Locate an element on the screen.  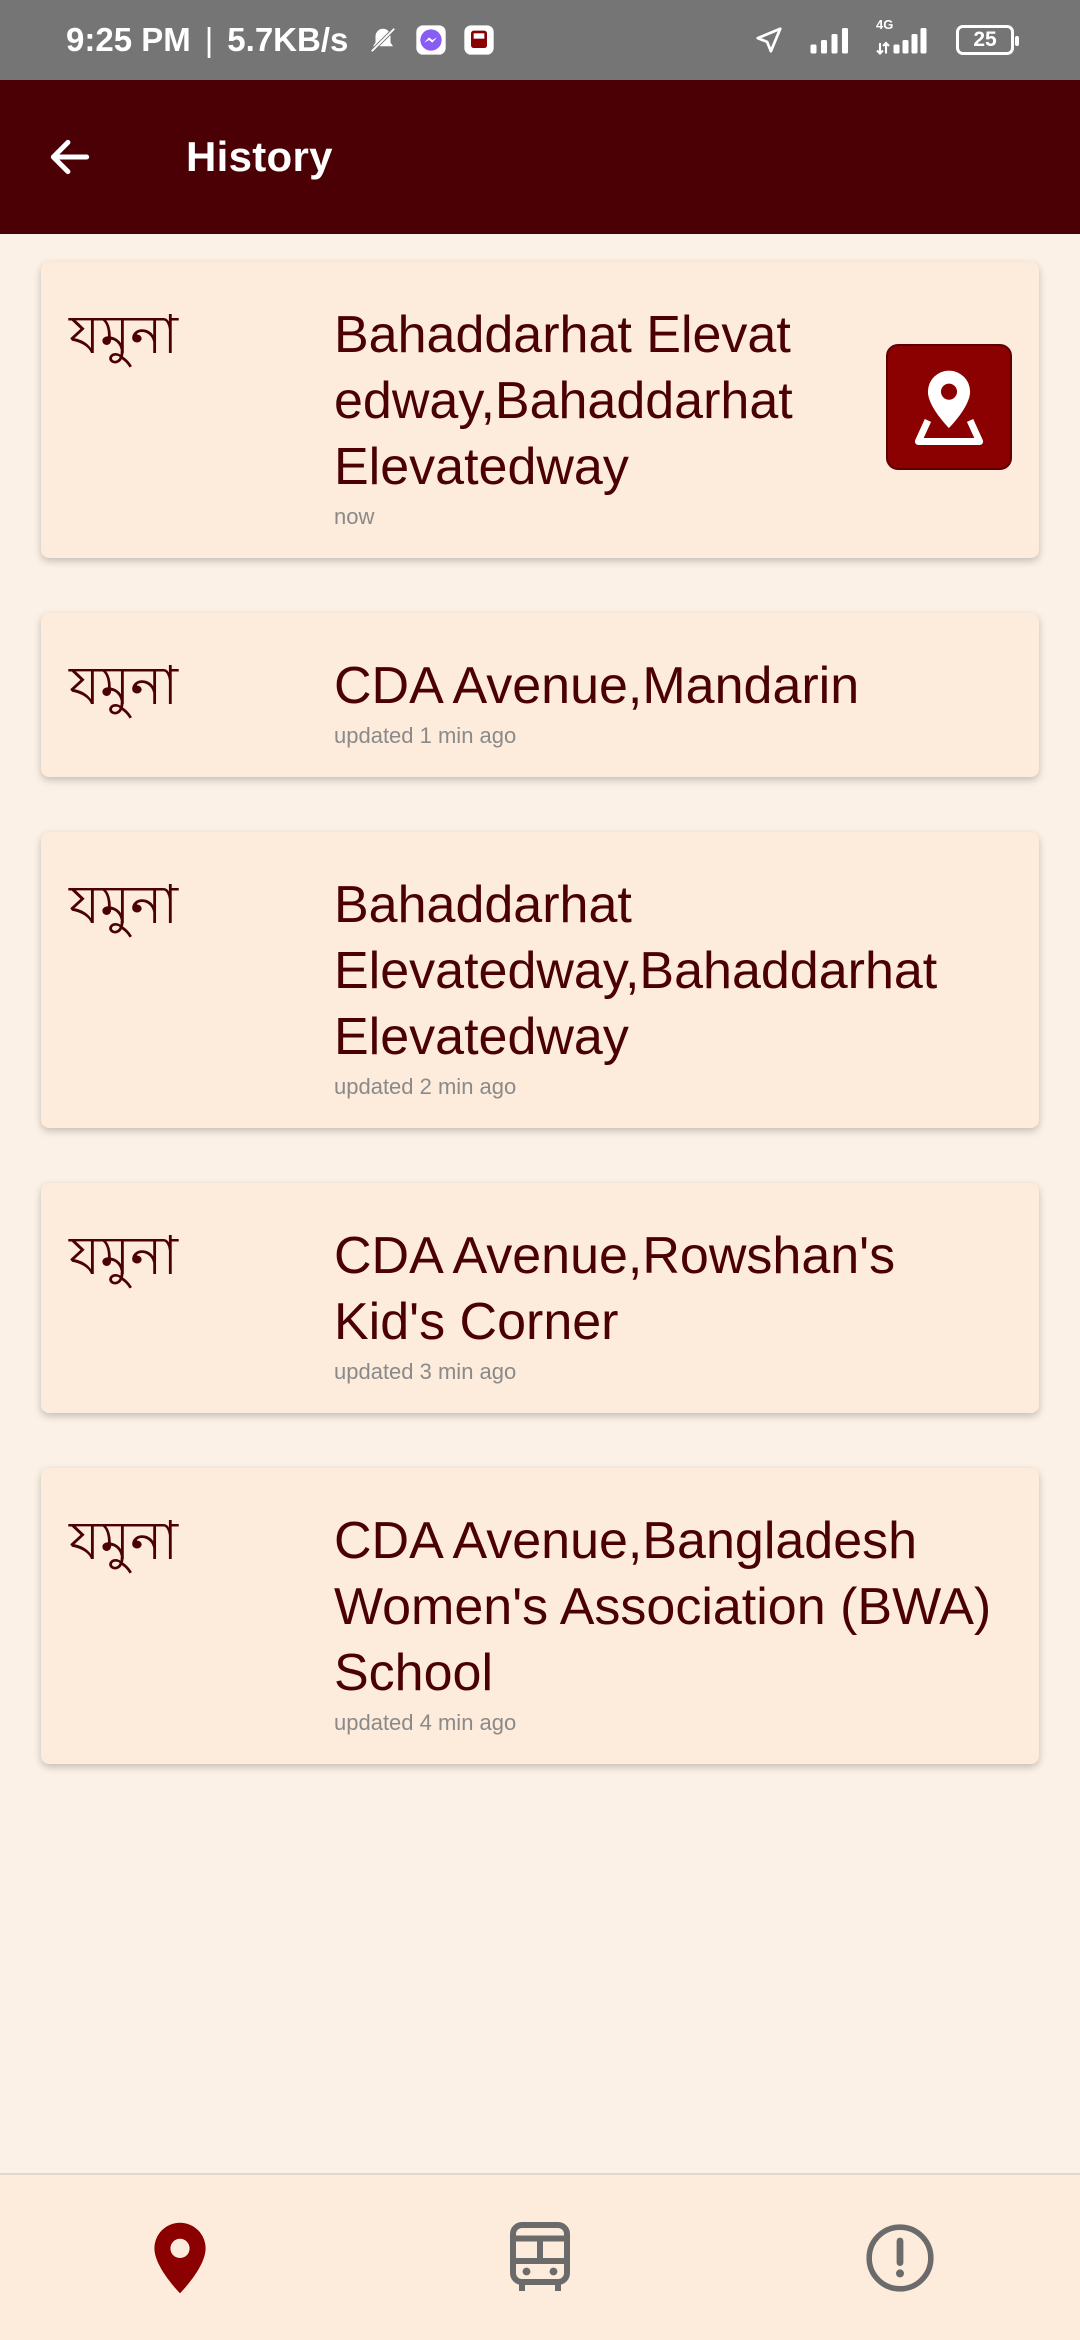
battery-indicator: 25 is located at coordinates (987, 40).